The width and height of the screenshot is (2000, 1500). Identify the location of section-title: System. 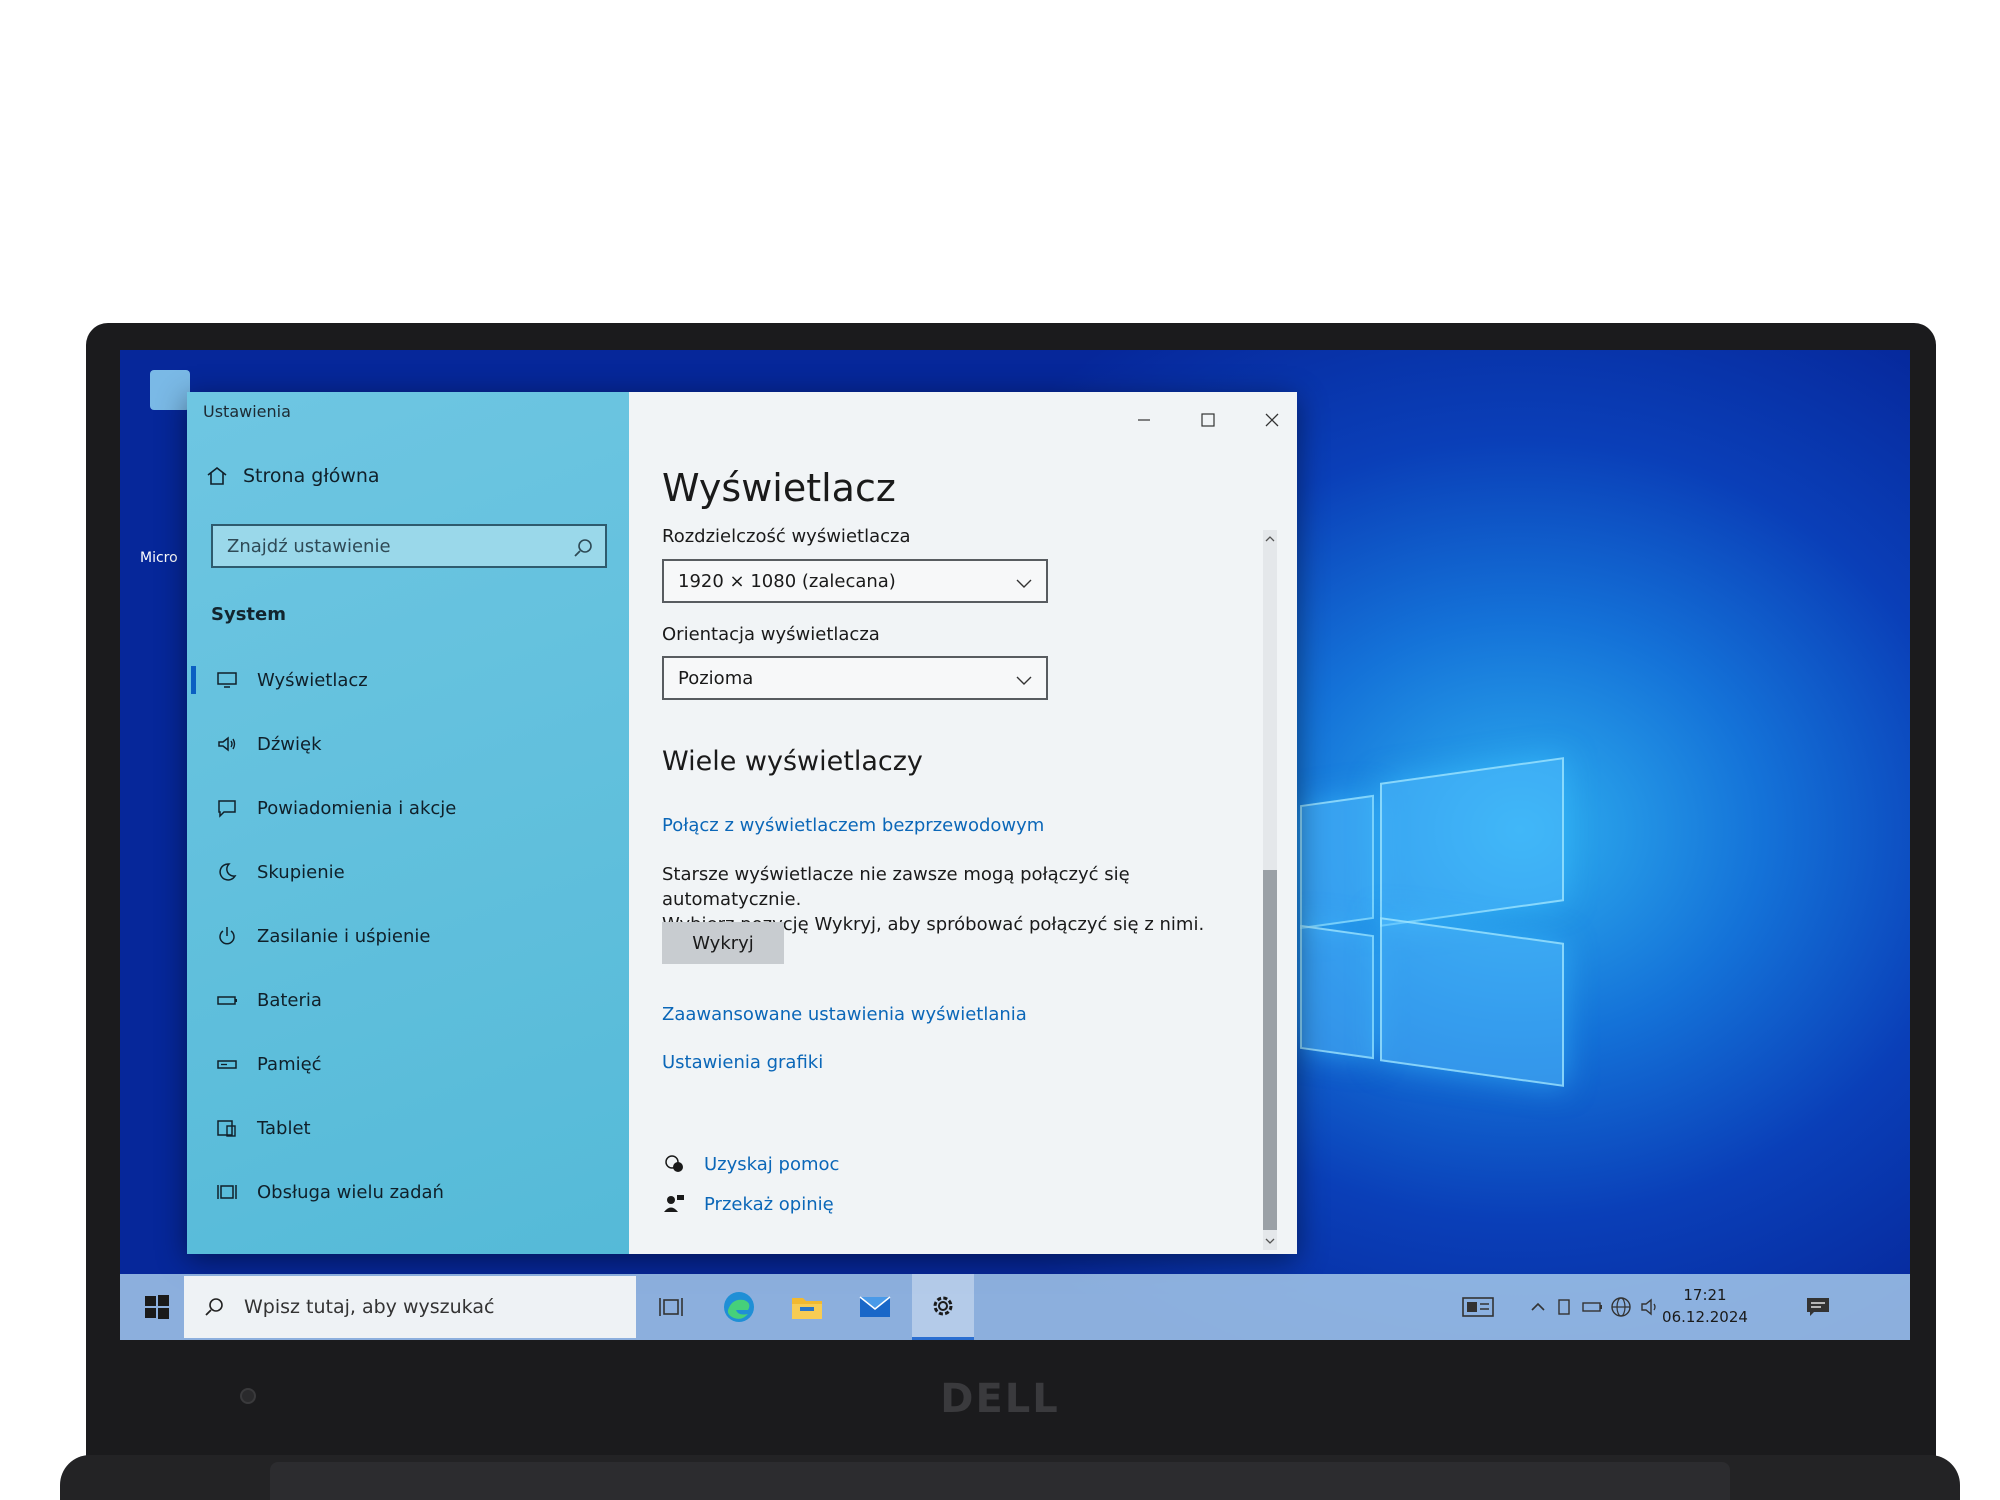
(248, 614).